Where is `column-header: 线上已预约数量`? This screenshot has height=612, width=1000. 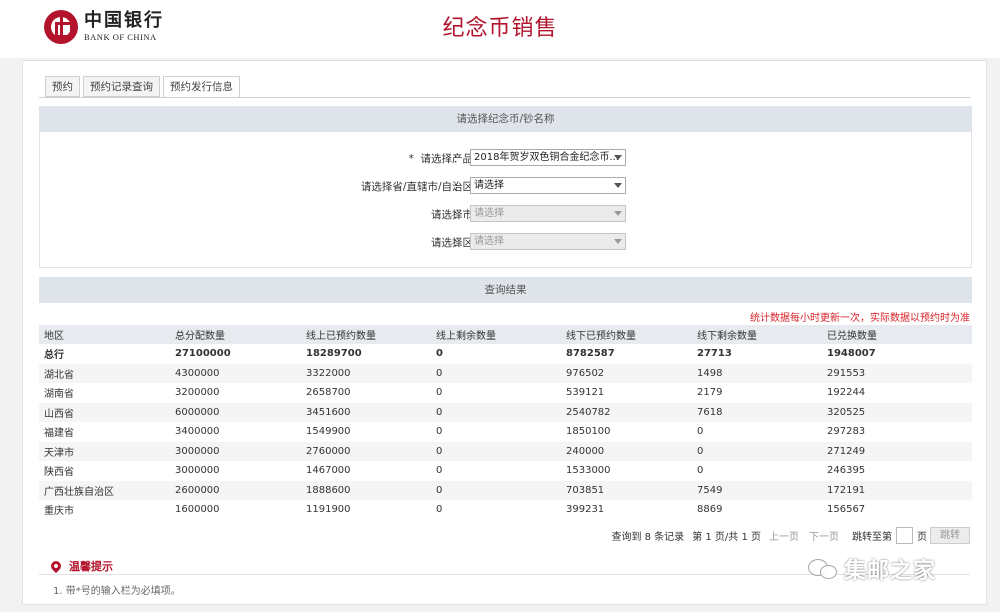
column-header: 线上已预约数量 is located at coordinates (366, 334).